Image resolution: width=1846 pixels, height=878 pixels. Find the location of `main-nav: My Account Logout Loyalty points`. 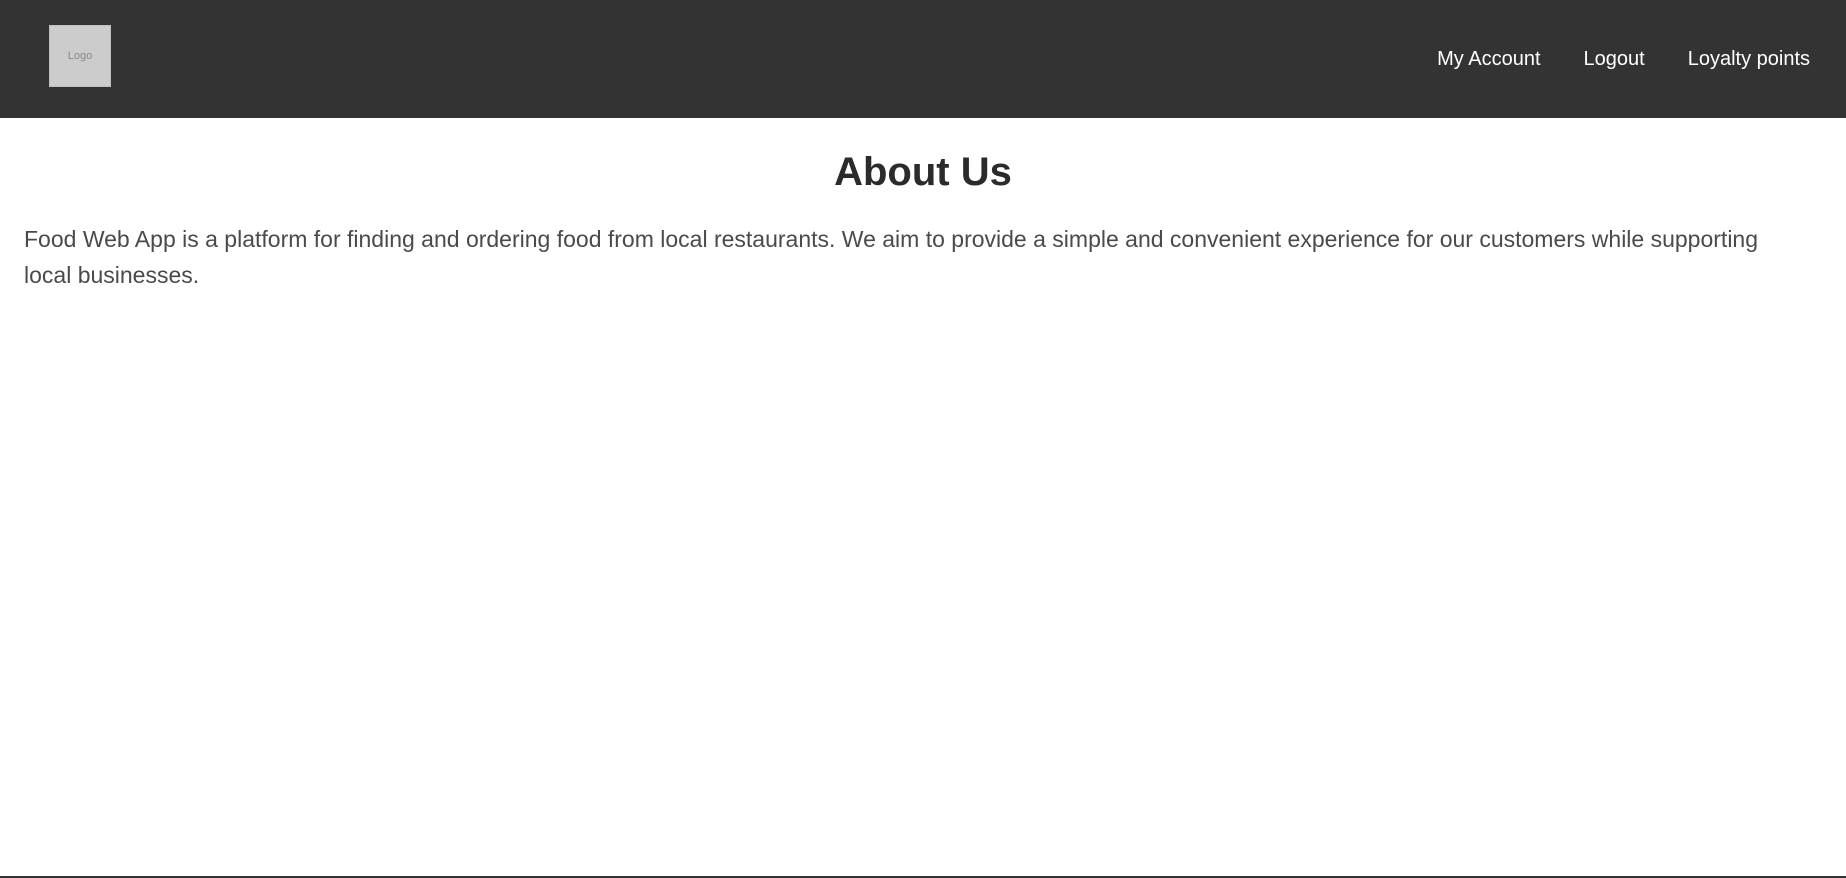

main-nav: My Account Logout Loyalty points is located at coordinates (1623, 59).